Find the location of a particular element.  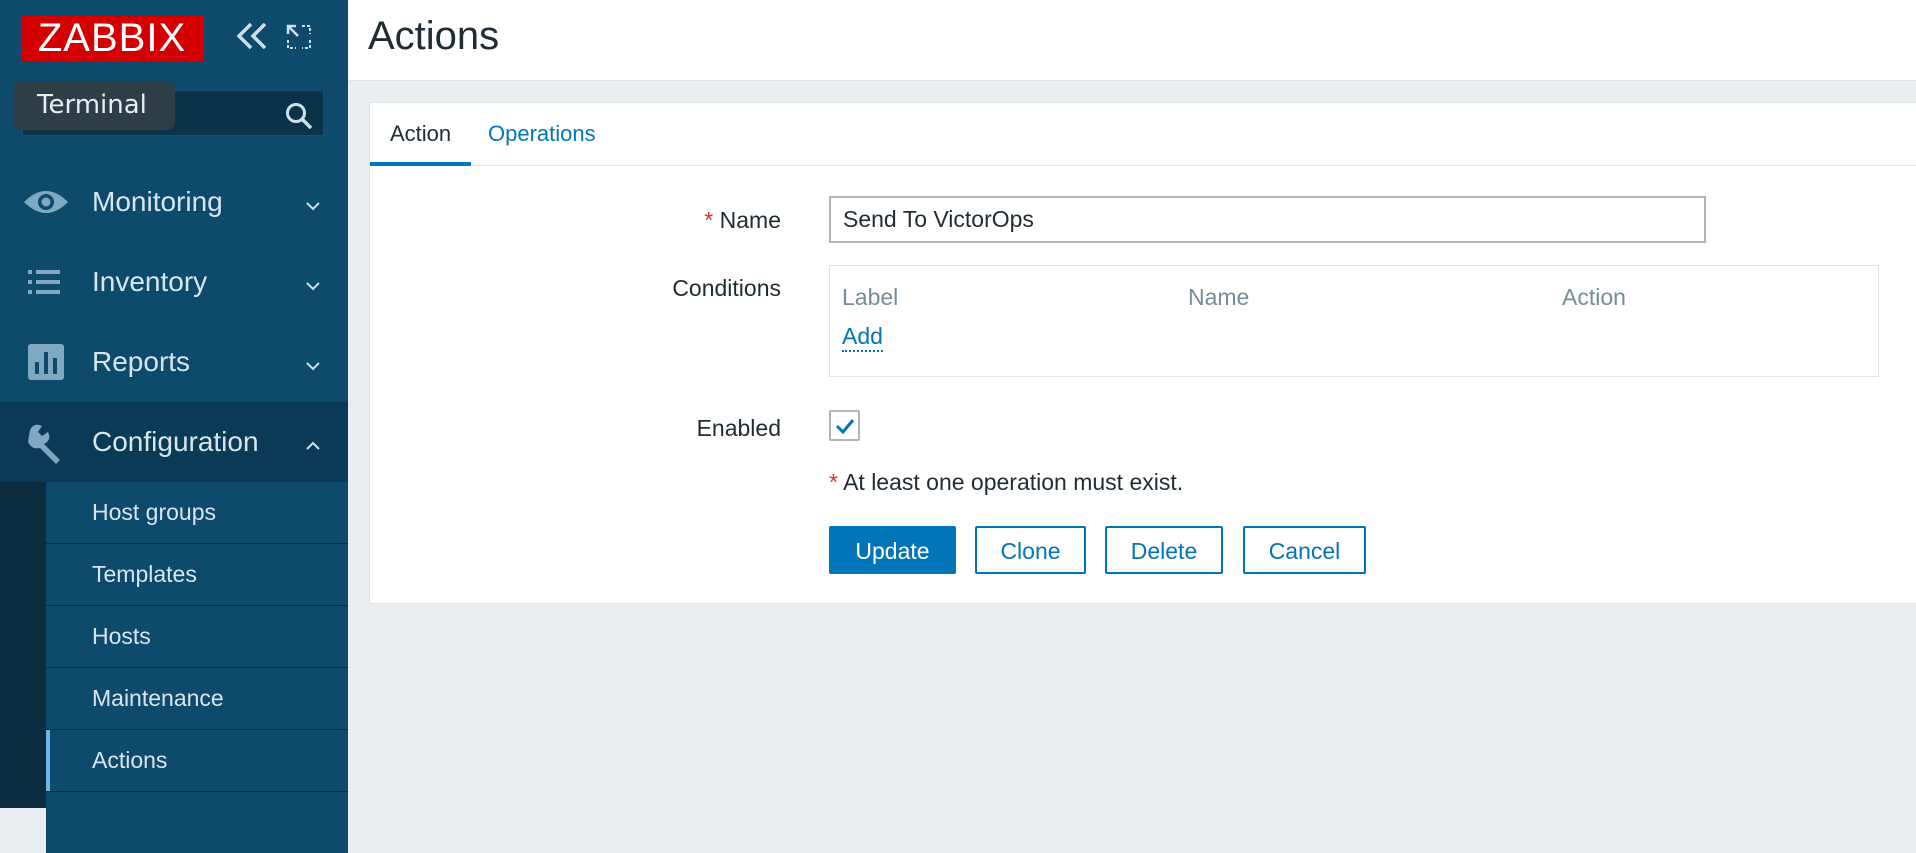

page-title: Actions is located at coordinates (434, 36).